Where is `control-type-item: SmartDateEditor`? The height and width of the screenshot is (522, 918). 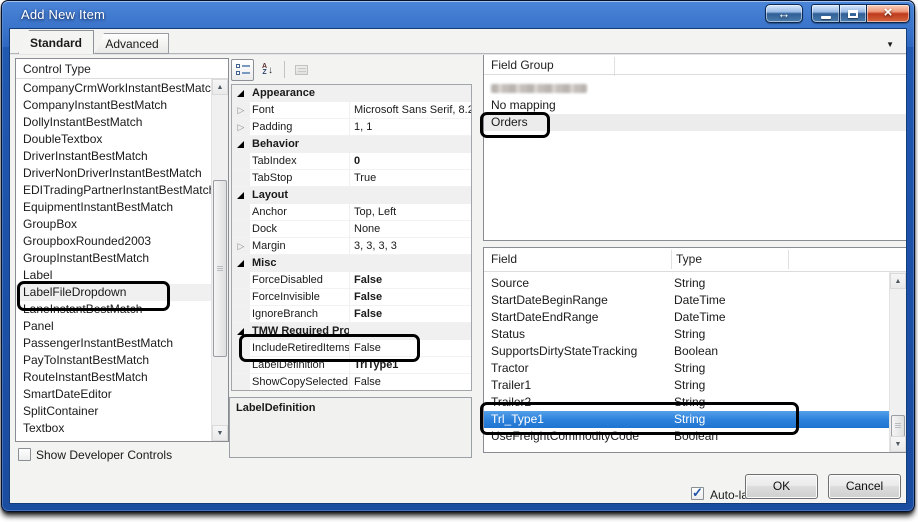
control-type-item: SmartDateEditor is located at coordinates (113, 394).